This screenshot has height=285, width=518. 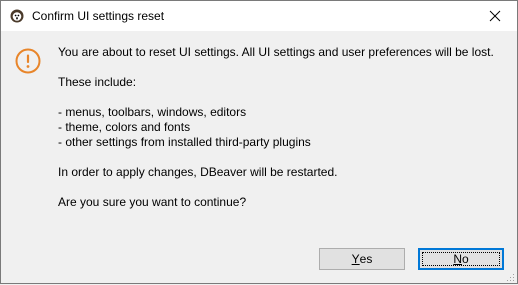 What do you see at coordinates (259, 16) in the screenshot?
I see `title-bar: Confirm UI settings reset` at bounding box center [259, 16].